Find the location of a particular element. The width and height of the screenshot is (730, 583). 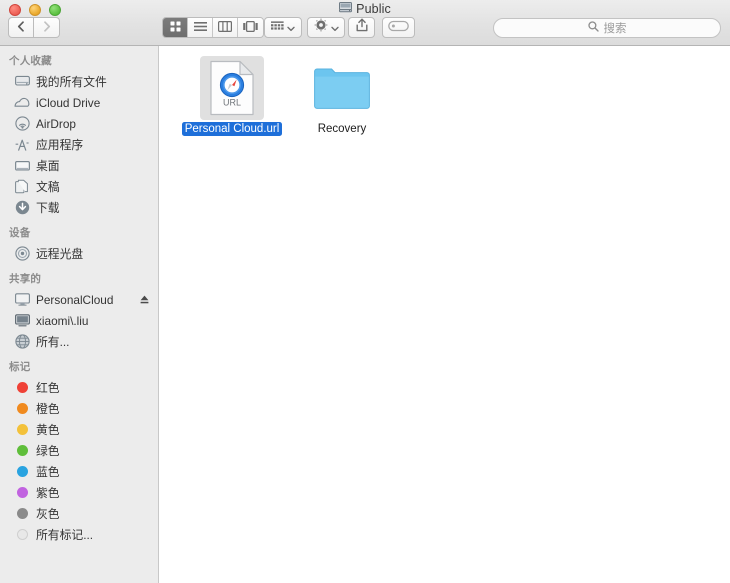

forward-button is located at coordinates (47, 27).